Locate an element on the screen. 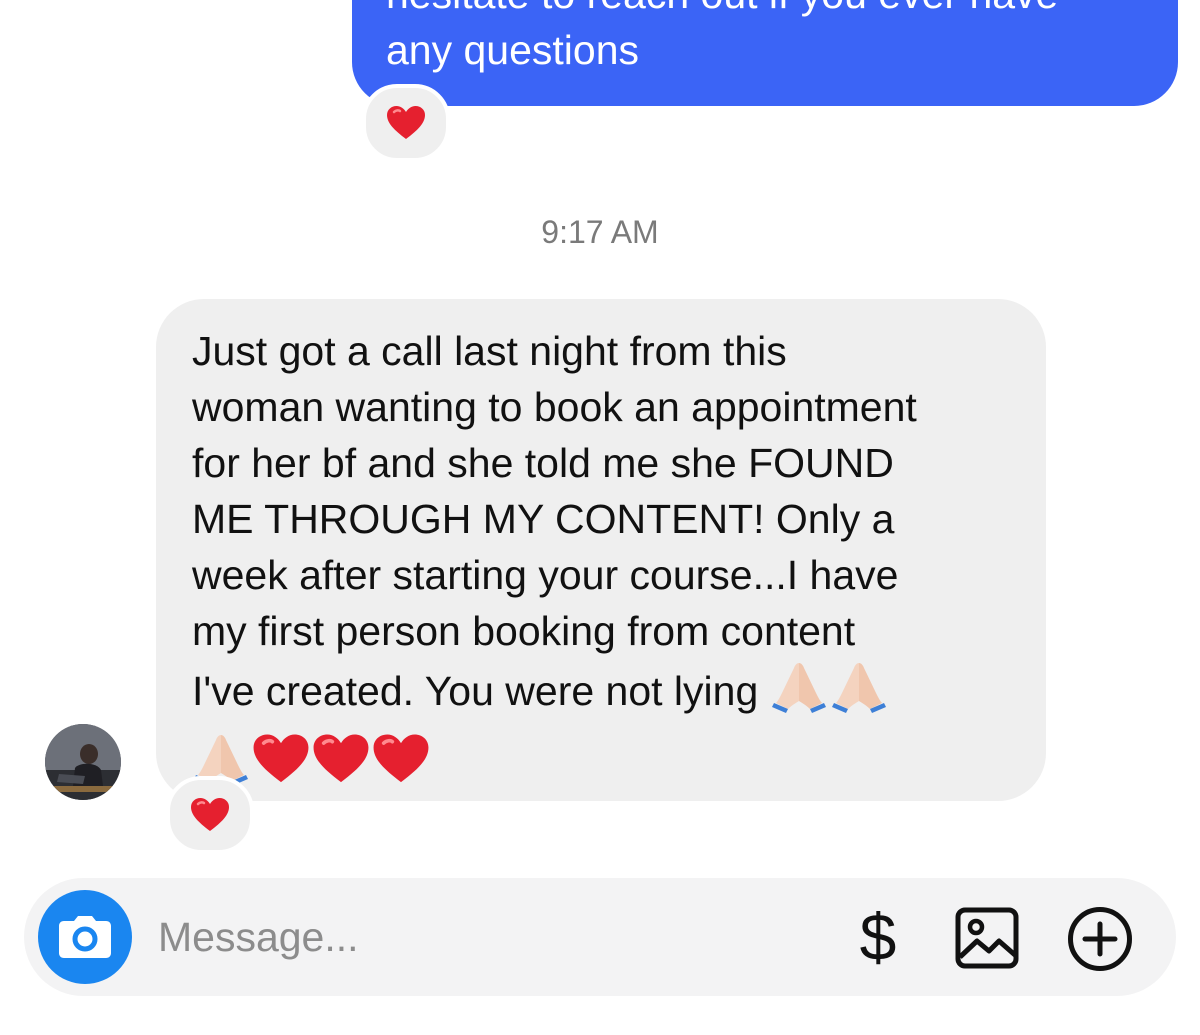  message-input is located at coordinates (458, 937).